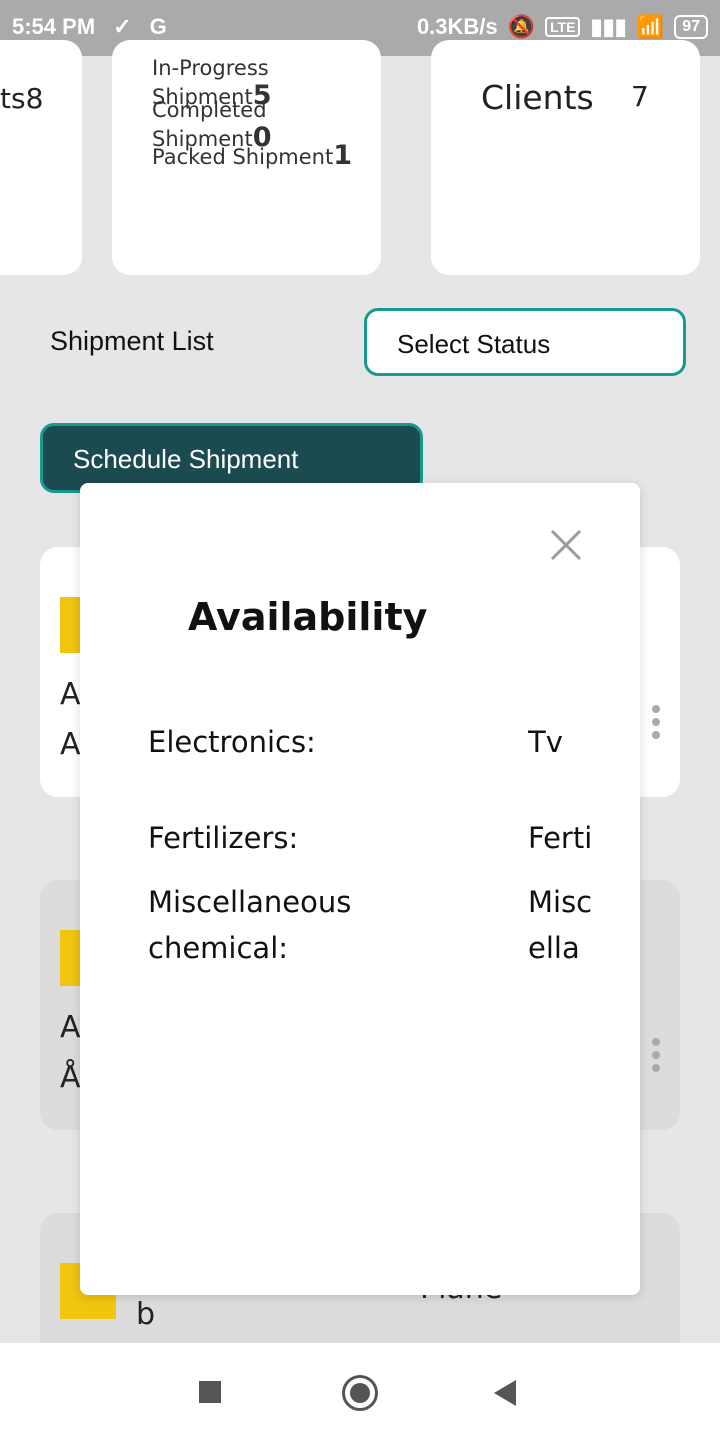  Describe the element at coordinates (54, 26) in the screenshot. I see `status-time: 5:54 PM` at that location.